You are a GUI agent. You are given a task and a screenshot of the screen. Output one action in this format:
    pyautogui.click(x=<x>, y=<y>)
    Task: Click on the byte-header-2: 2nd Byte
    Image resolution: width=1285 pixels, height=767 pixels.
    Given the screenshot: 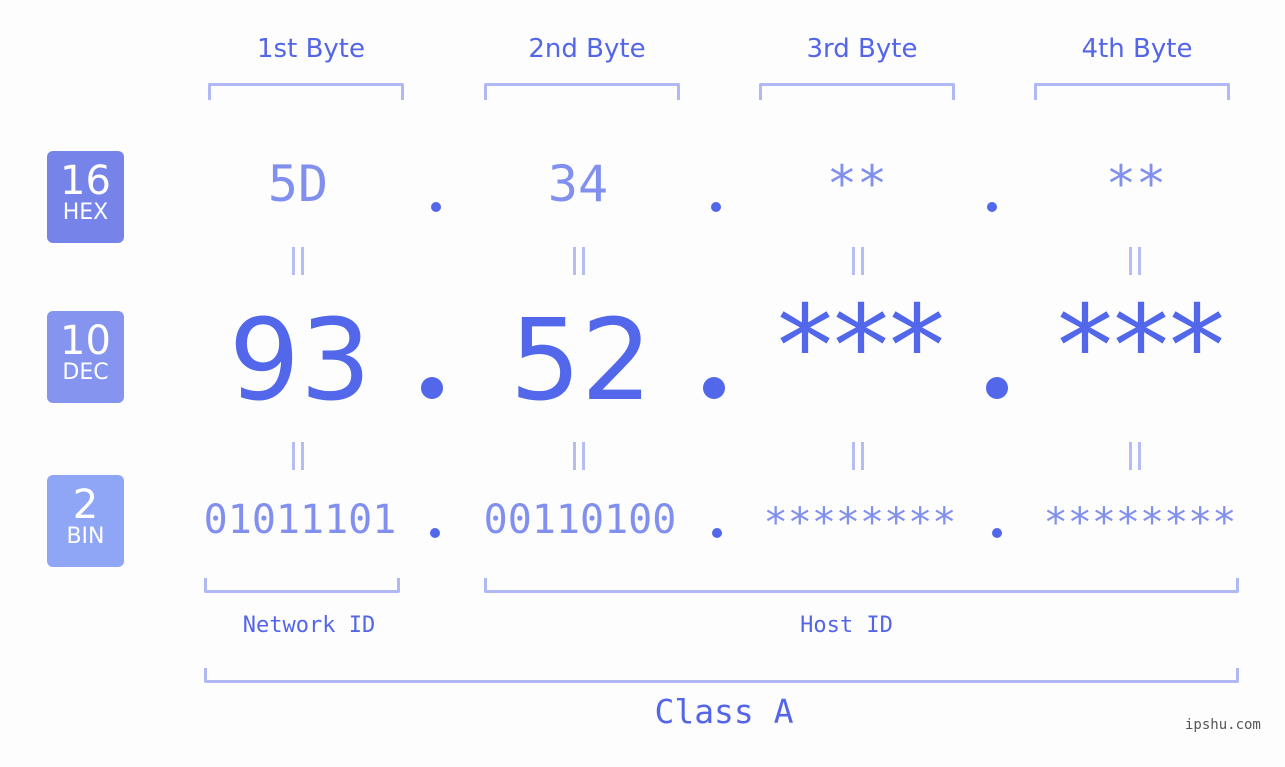 What is the action you would take?
    pyautogui.click(x=587, y=49)
    